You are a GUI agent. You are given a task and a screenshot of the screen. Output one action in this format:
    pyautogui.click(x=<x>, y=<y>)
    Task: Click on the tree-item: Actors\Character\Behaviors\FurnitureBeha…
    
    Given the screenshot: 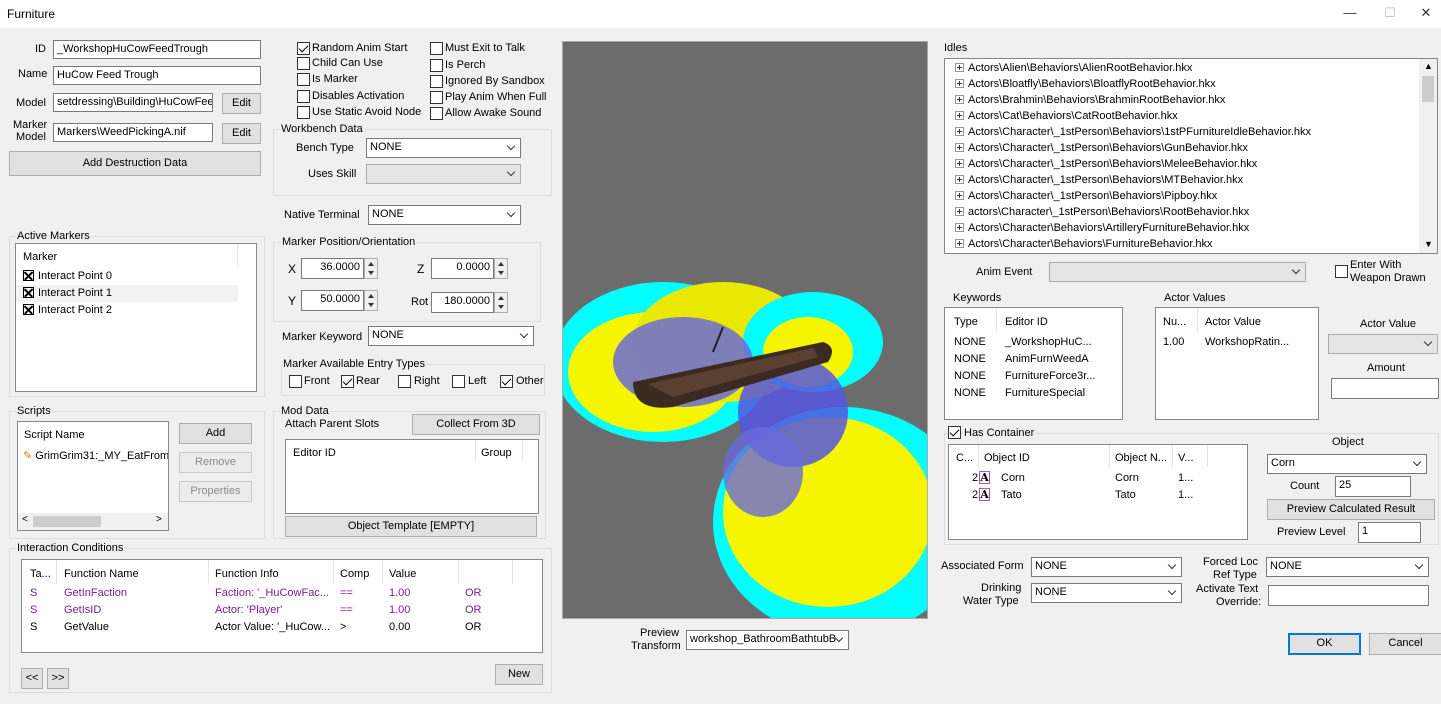 What is the action you would take?
    pyautogui.click(x=1084, y=244)
    